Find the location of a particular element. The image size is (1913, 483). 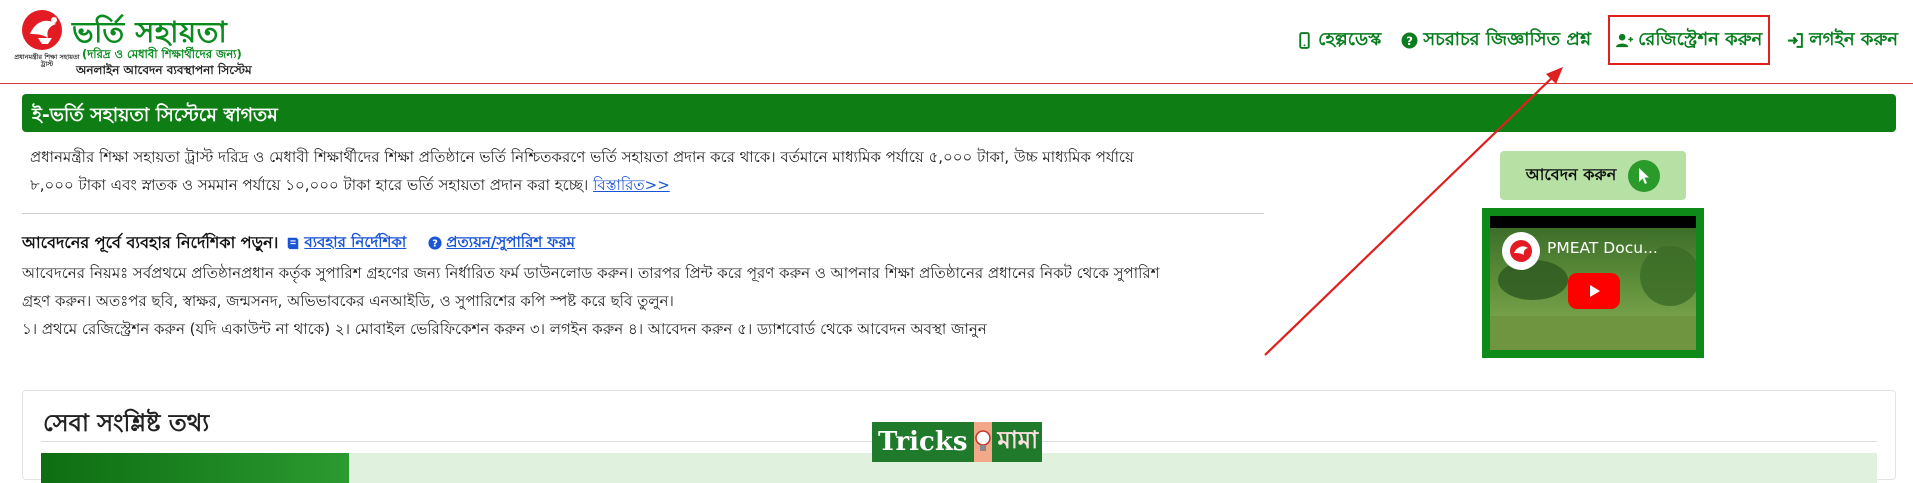

nav-register: রেজিস্ট্রেশন করুন is located at coordinates (1689, 40).